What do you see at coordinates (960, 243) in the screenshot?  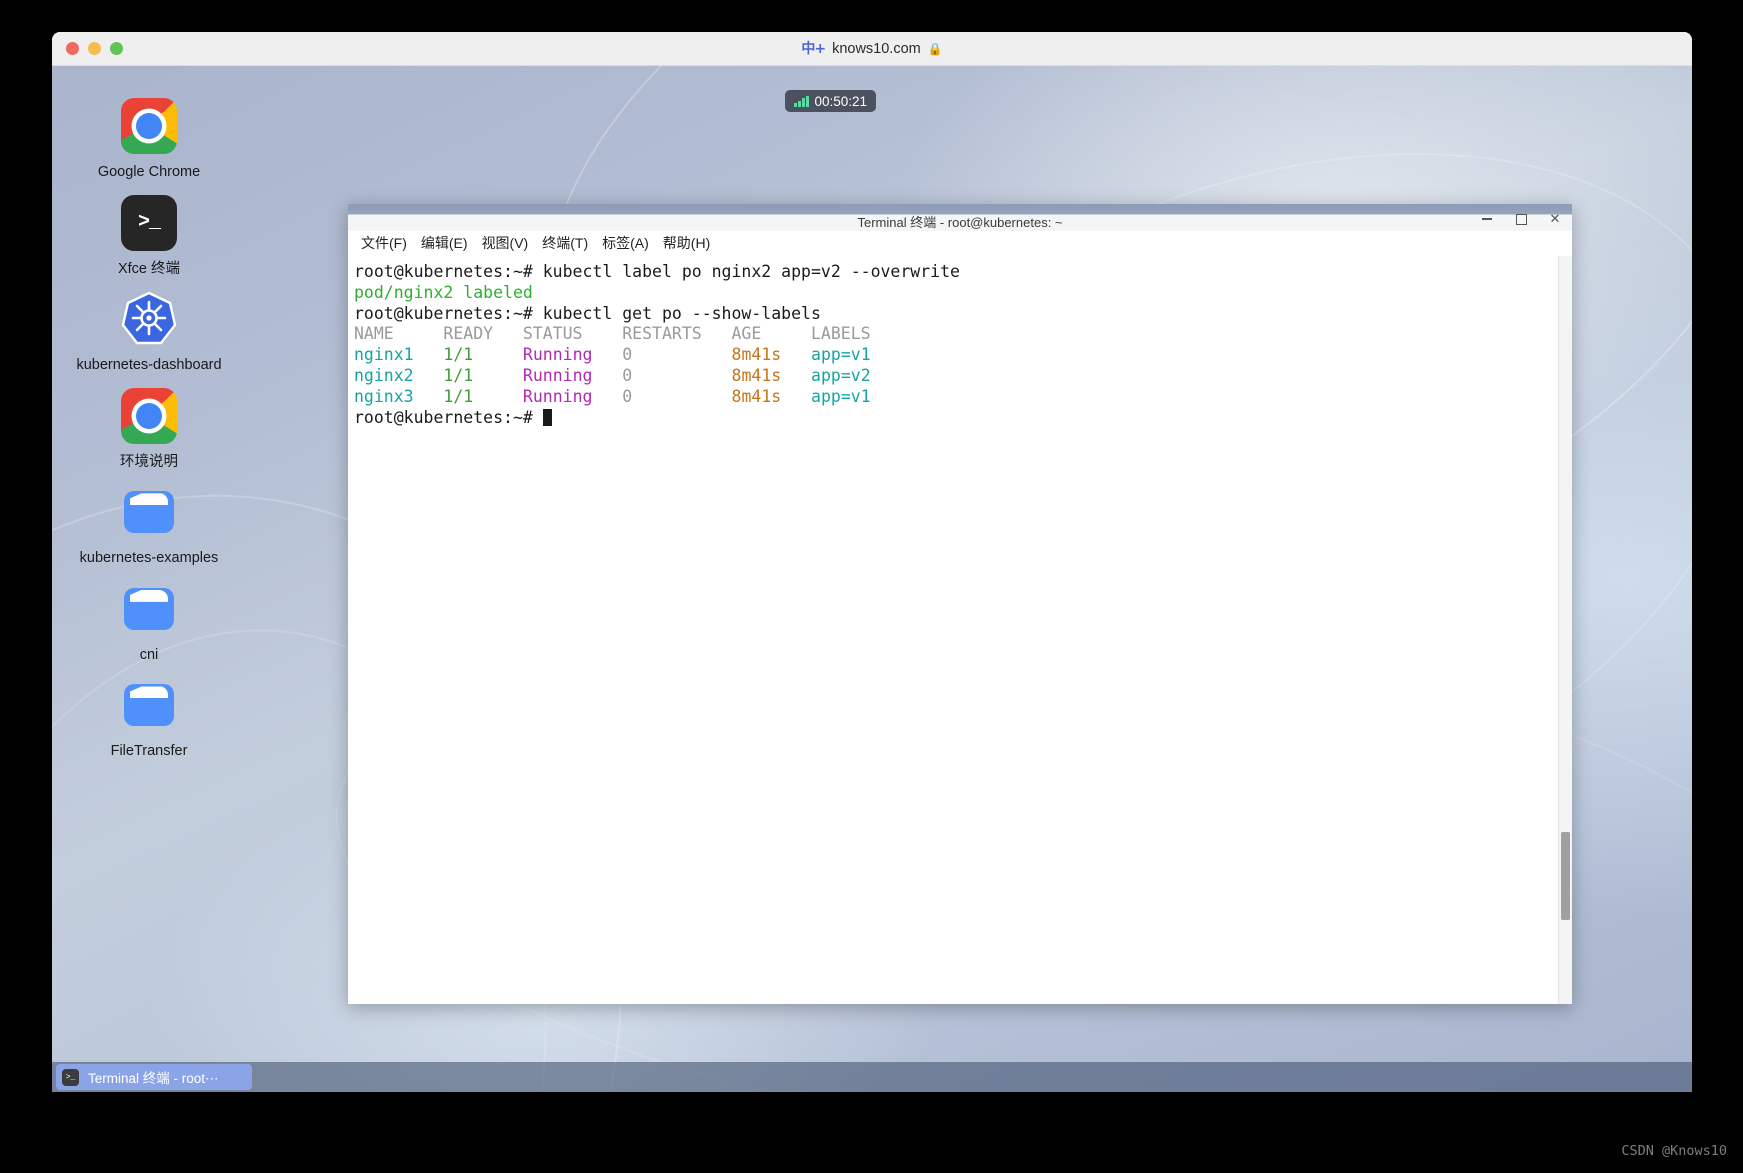 I see `terminal-menubar: 文件(F) 编辑(E) 视图(V) 终端(T) 标签(A) 帮助(H)` at bounding box center [960, 243].